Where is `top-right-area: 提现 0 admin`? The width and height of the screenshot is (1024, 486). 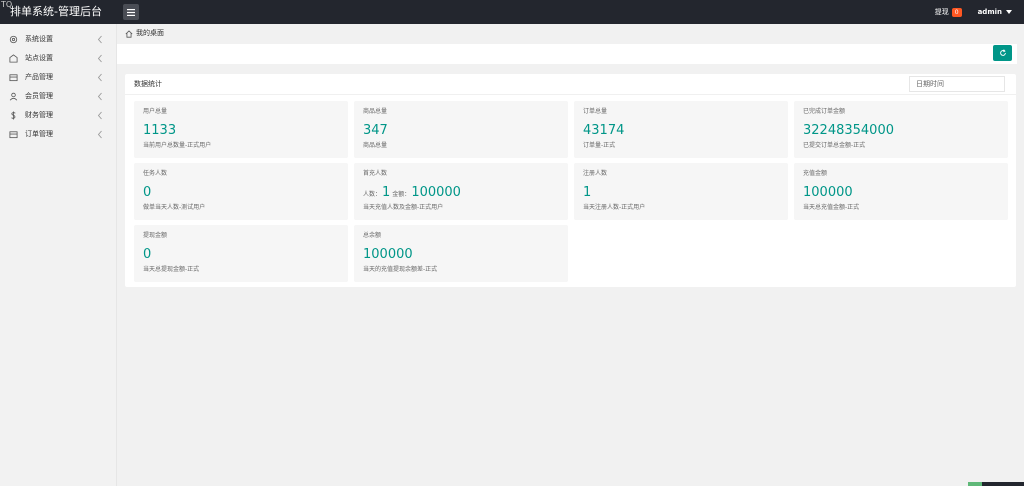 top-right-area: 提现 0 admin is located at coordinates (979, 12).